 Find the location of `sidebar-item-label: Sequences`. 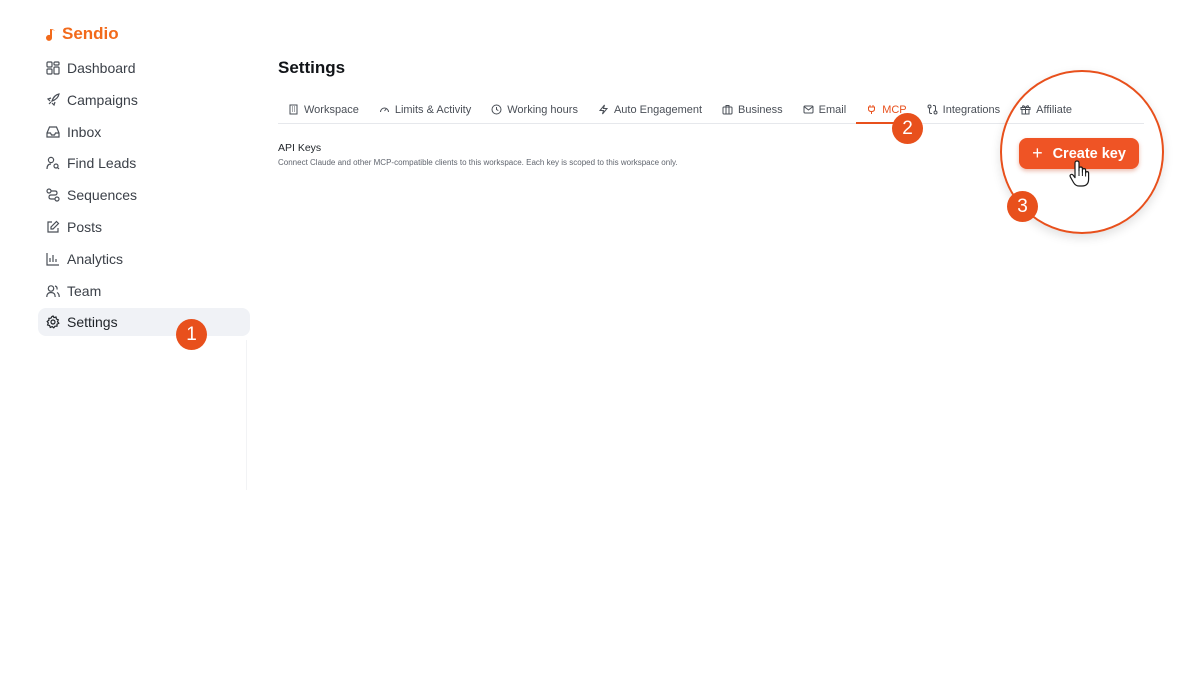

sidebar-item-label: Sequences is located at coordinates (102, 195).